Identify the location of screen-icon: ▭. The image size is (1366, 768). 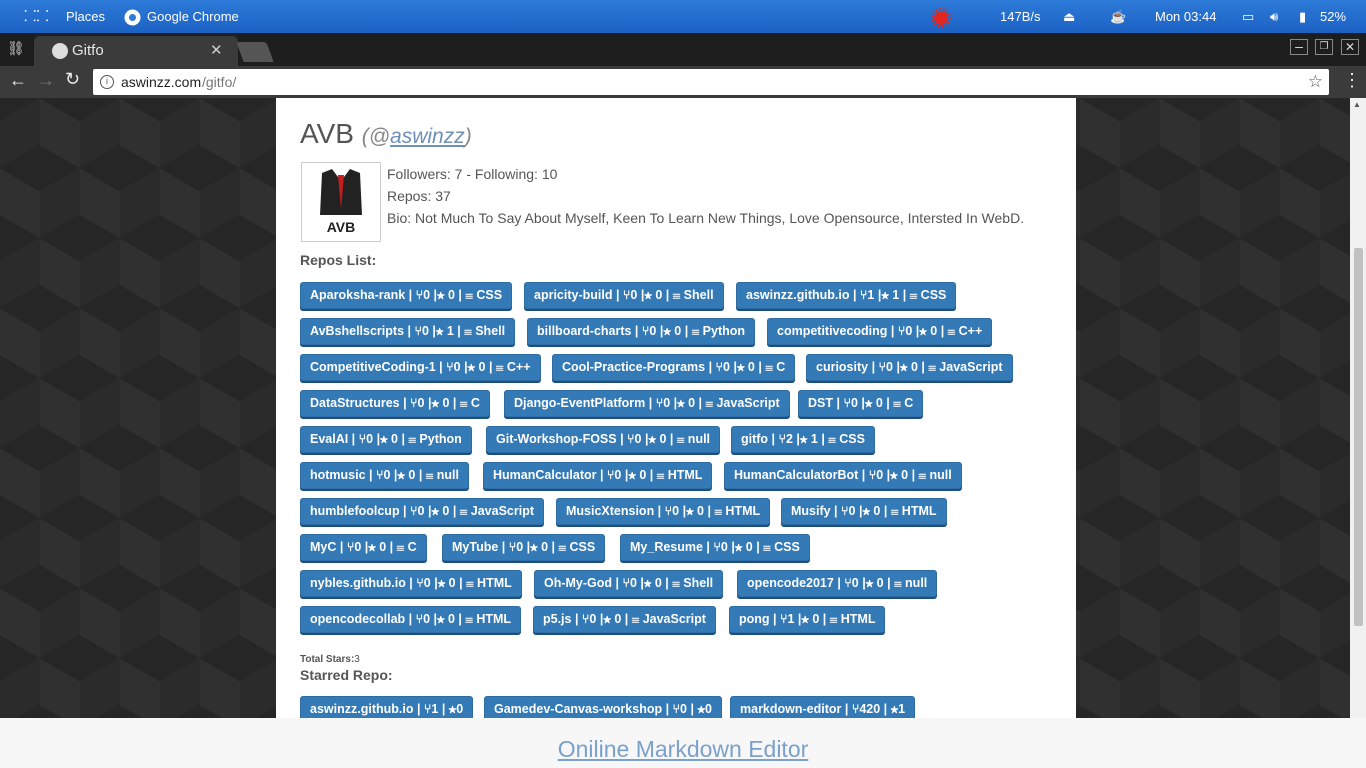
(1248, 16).